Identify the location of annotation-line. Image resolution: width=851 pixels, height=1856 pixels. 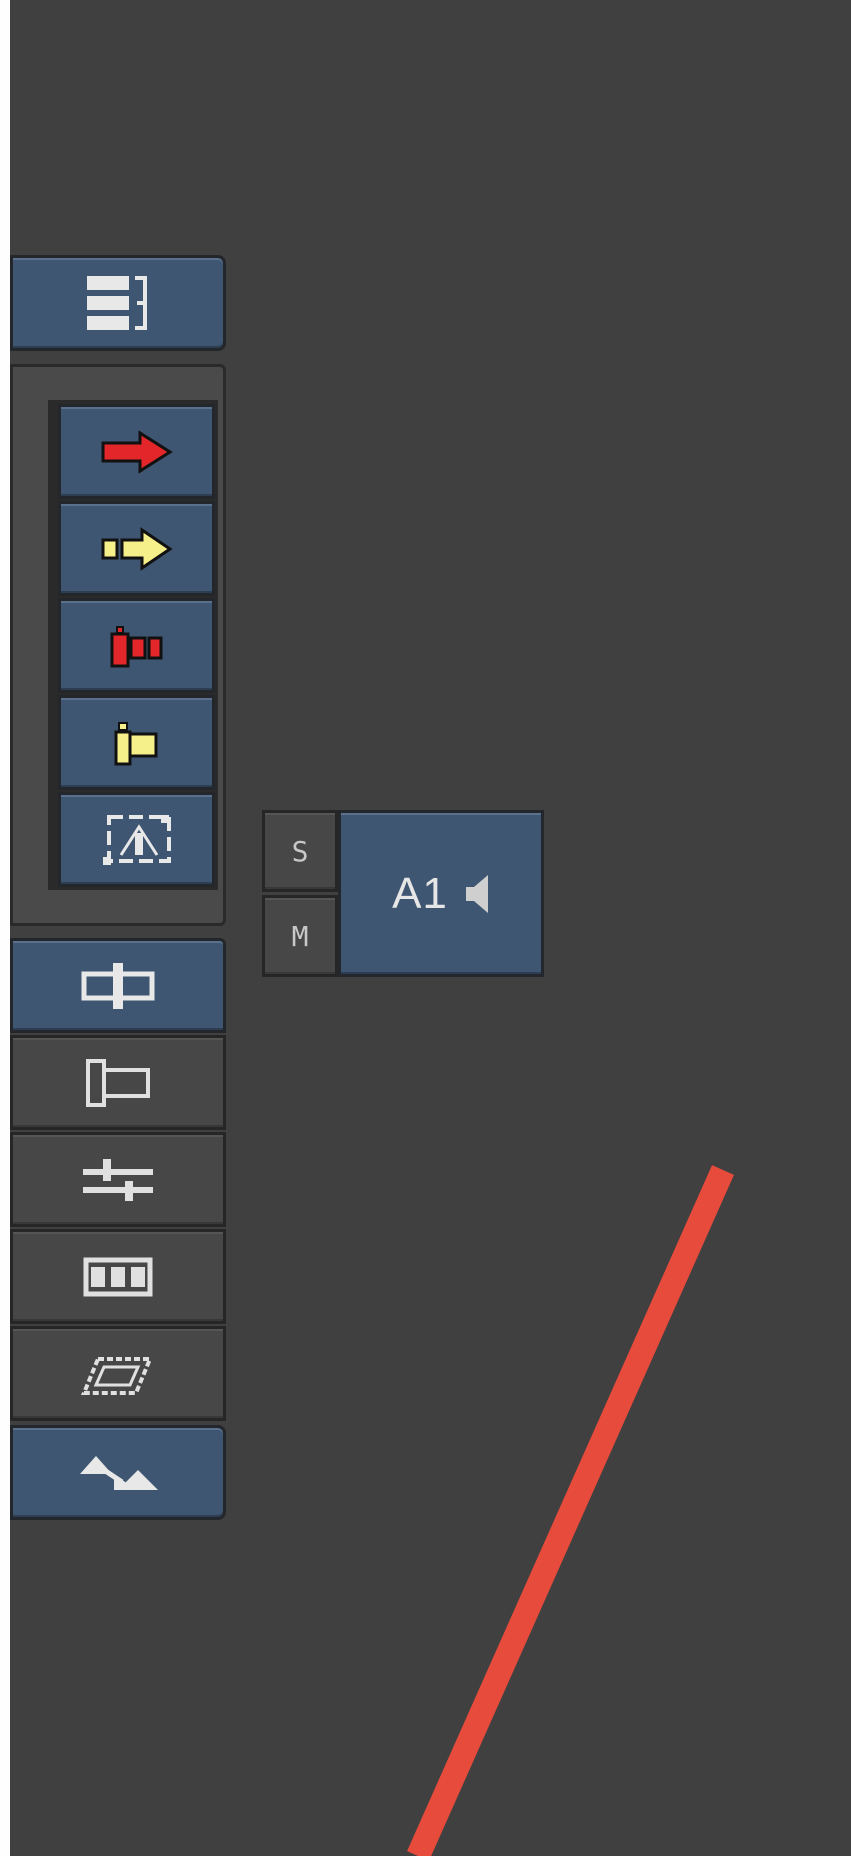
(570, 1510).